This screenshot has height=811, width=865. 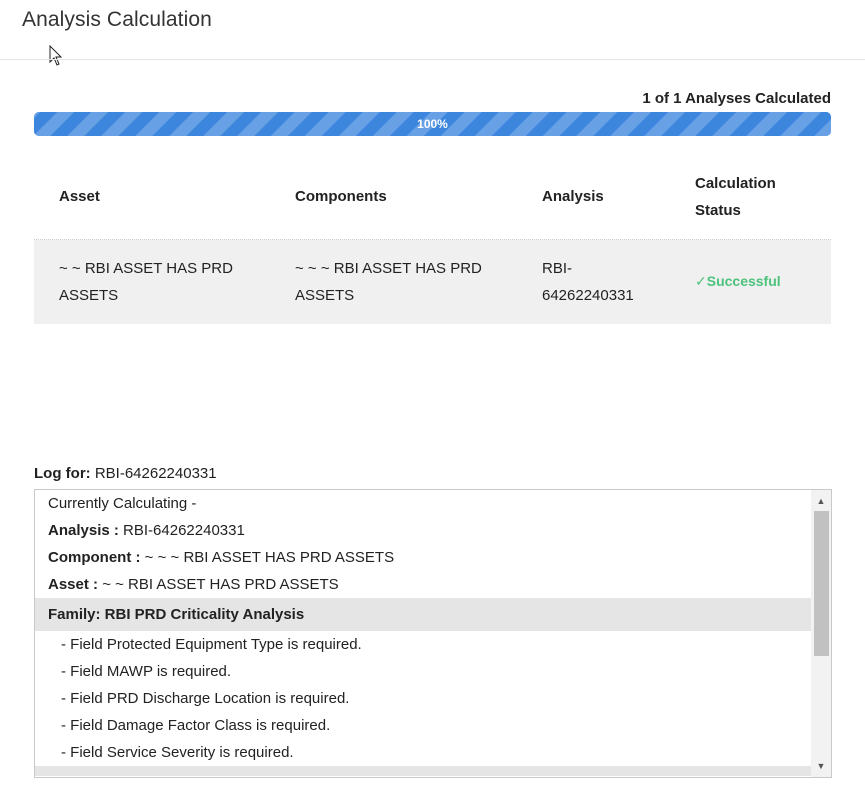 I want to click on log-line-asset: Asset : ~ ~ RBI ASSET HAS PRD ASSETS, so click(x=423, y=584).